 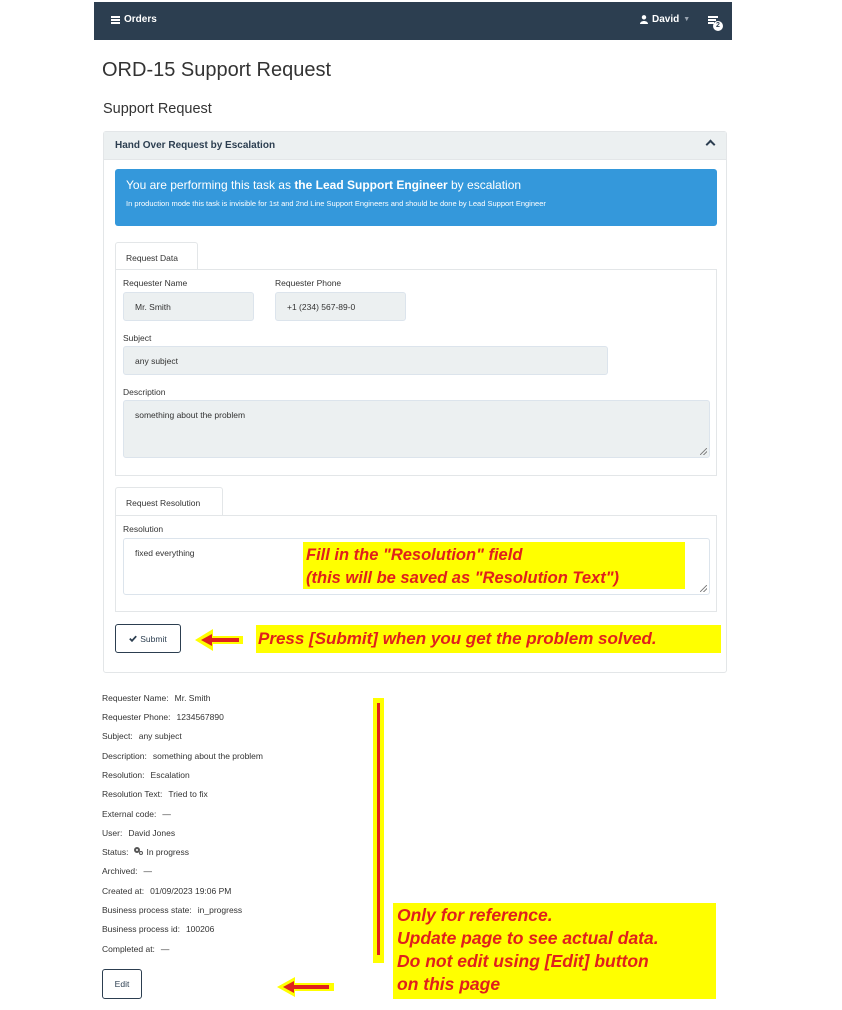 I want to click on detail-key: Subject:, so click(x=117, y=736).